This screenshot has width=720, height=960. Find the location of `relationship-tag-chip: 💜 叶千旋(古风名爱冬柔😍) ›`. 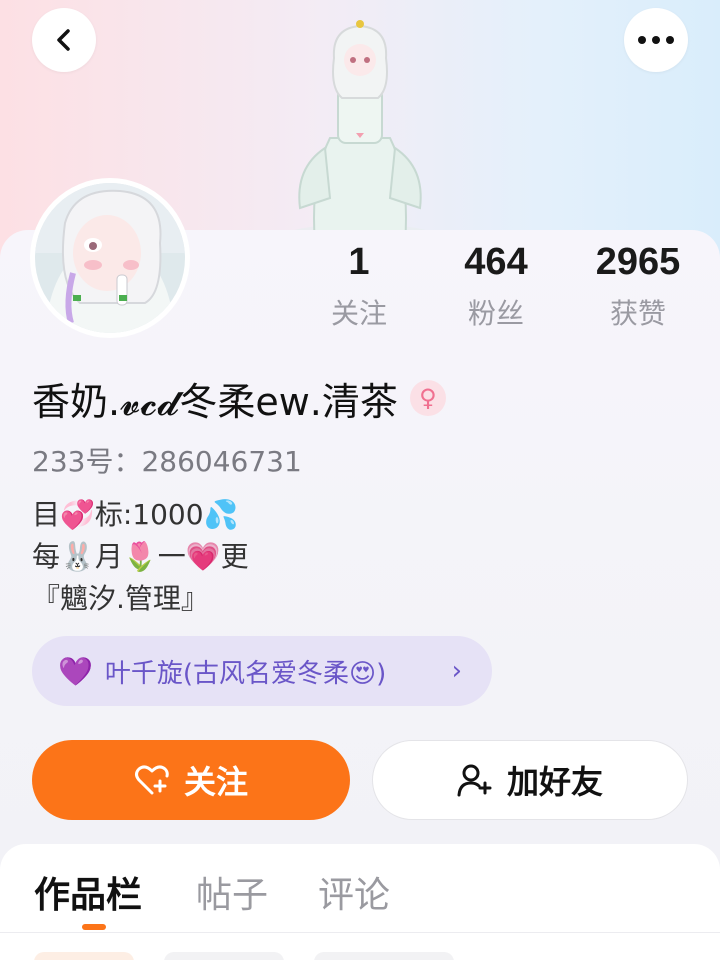

relationship-tag-chip: 💜 叶千旋(古风名爱冬柔😍) › is located at coordinates (262, 671).